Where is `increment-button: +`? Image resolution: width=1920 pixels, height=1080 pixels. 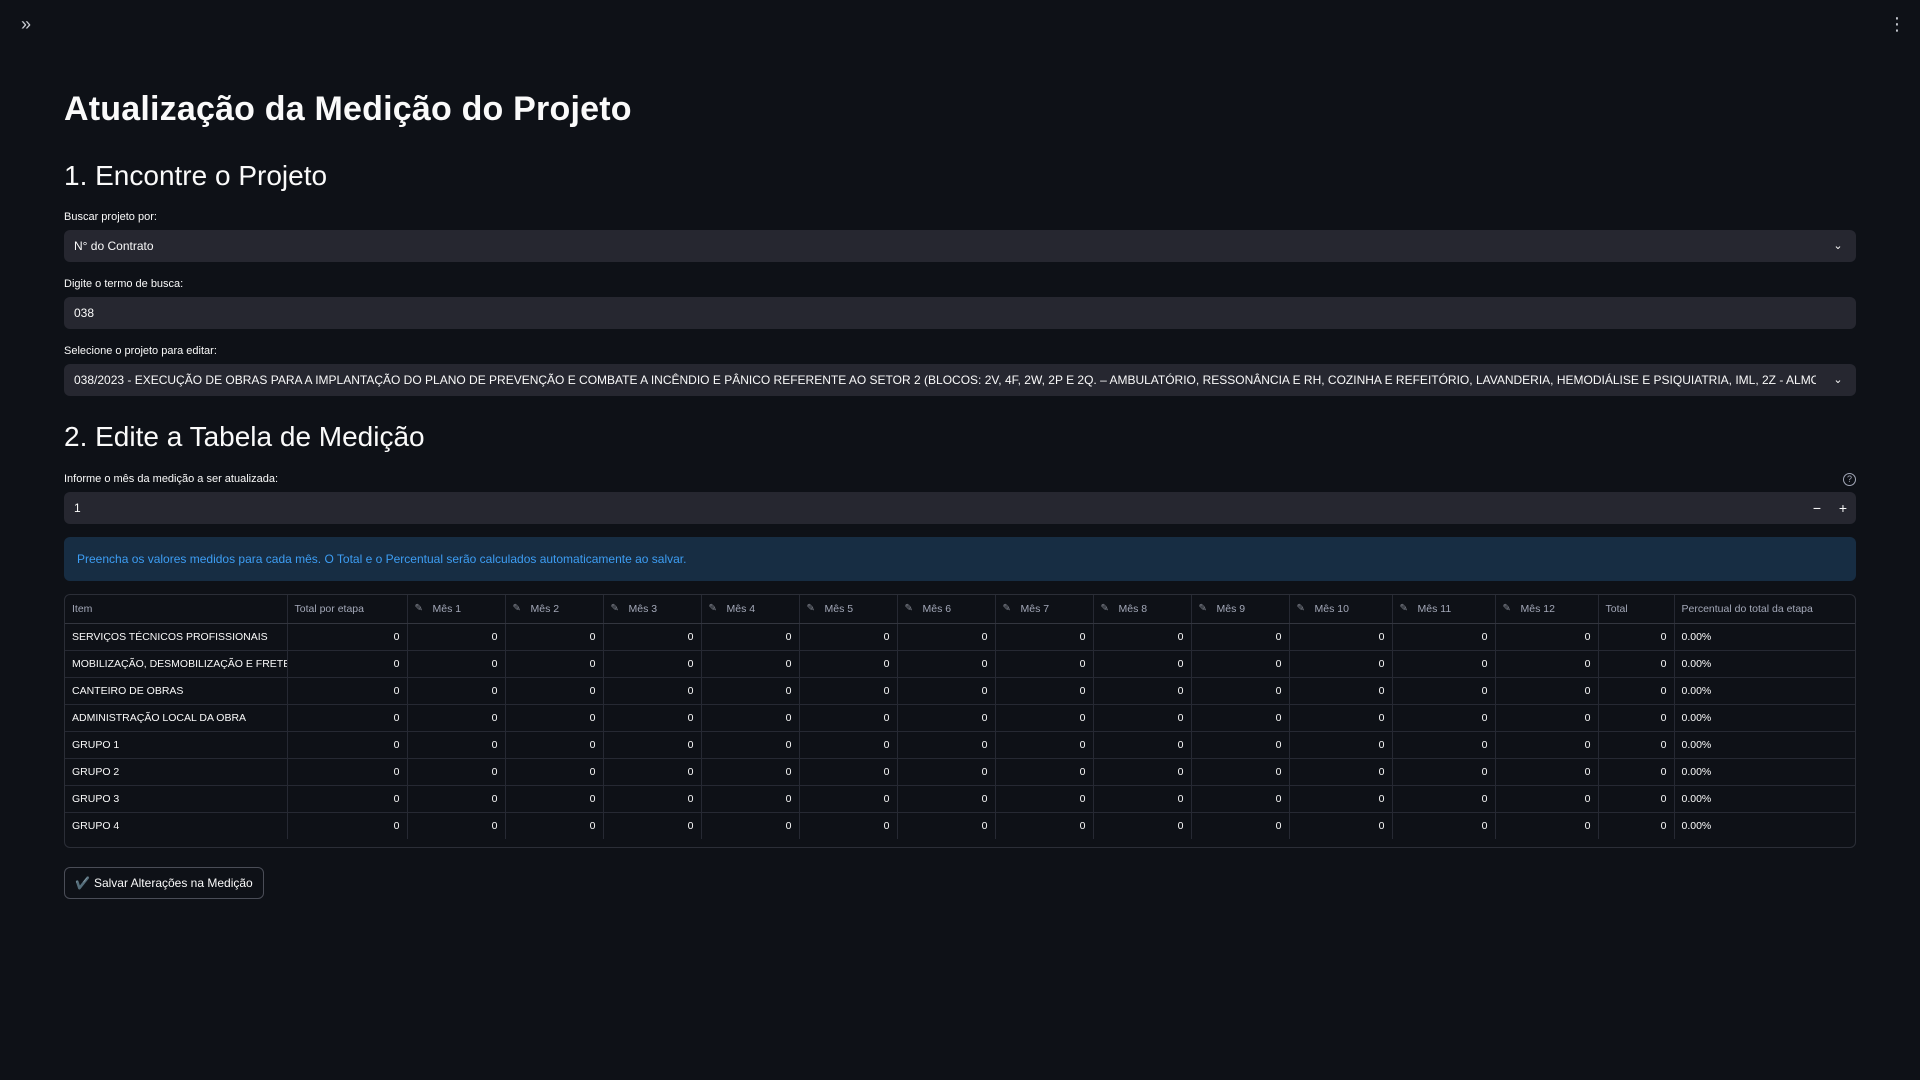
increment-button: + is located at coordinates (1843, 508).